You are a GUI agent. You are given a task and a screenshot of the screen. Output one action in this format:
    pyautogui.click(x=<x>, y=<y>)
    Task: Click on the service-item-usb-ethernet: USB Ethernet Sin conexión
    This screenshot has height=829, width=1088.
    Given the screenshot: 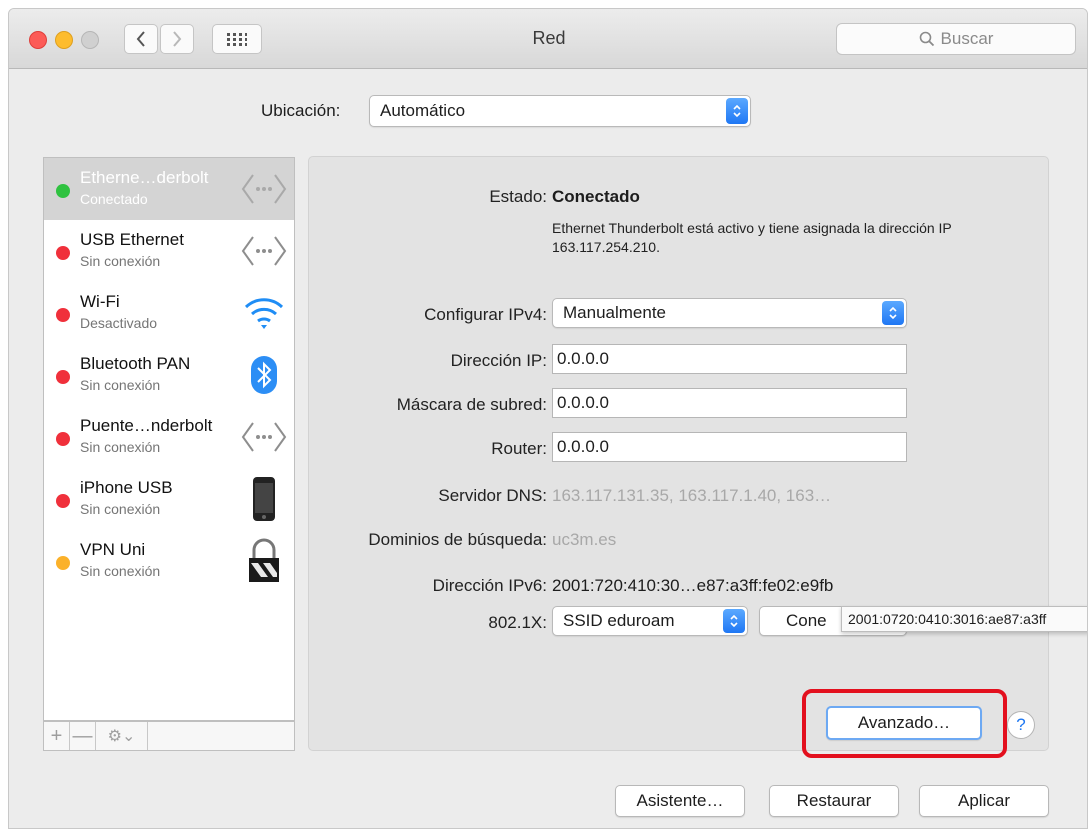 What is the action you would take?
    pyautogui.click(x=169, y=251)
    